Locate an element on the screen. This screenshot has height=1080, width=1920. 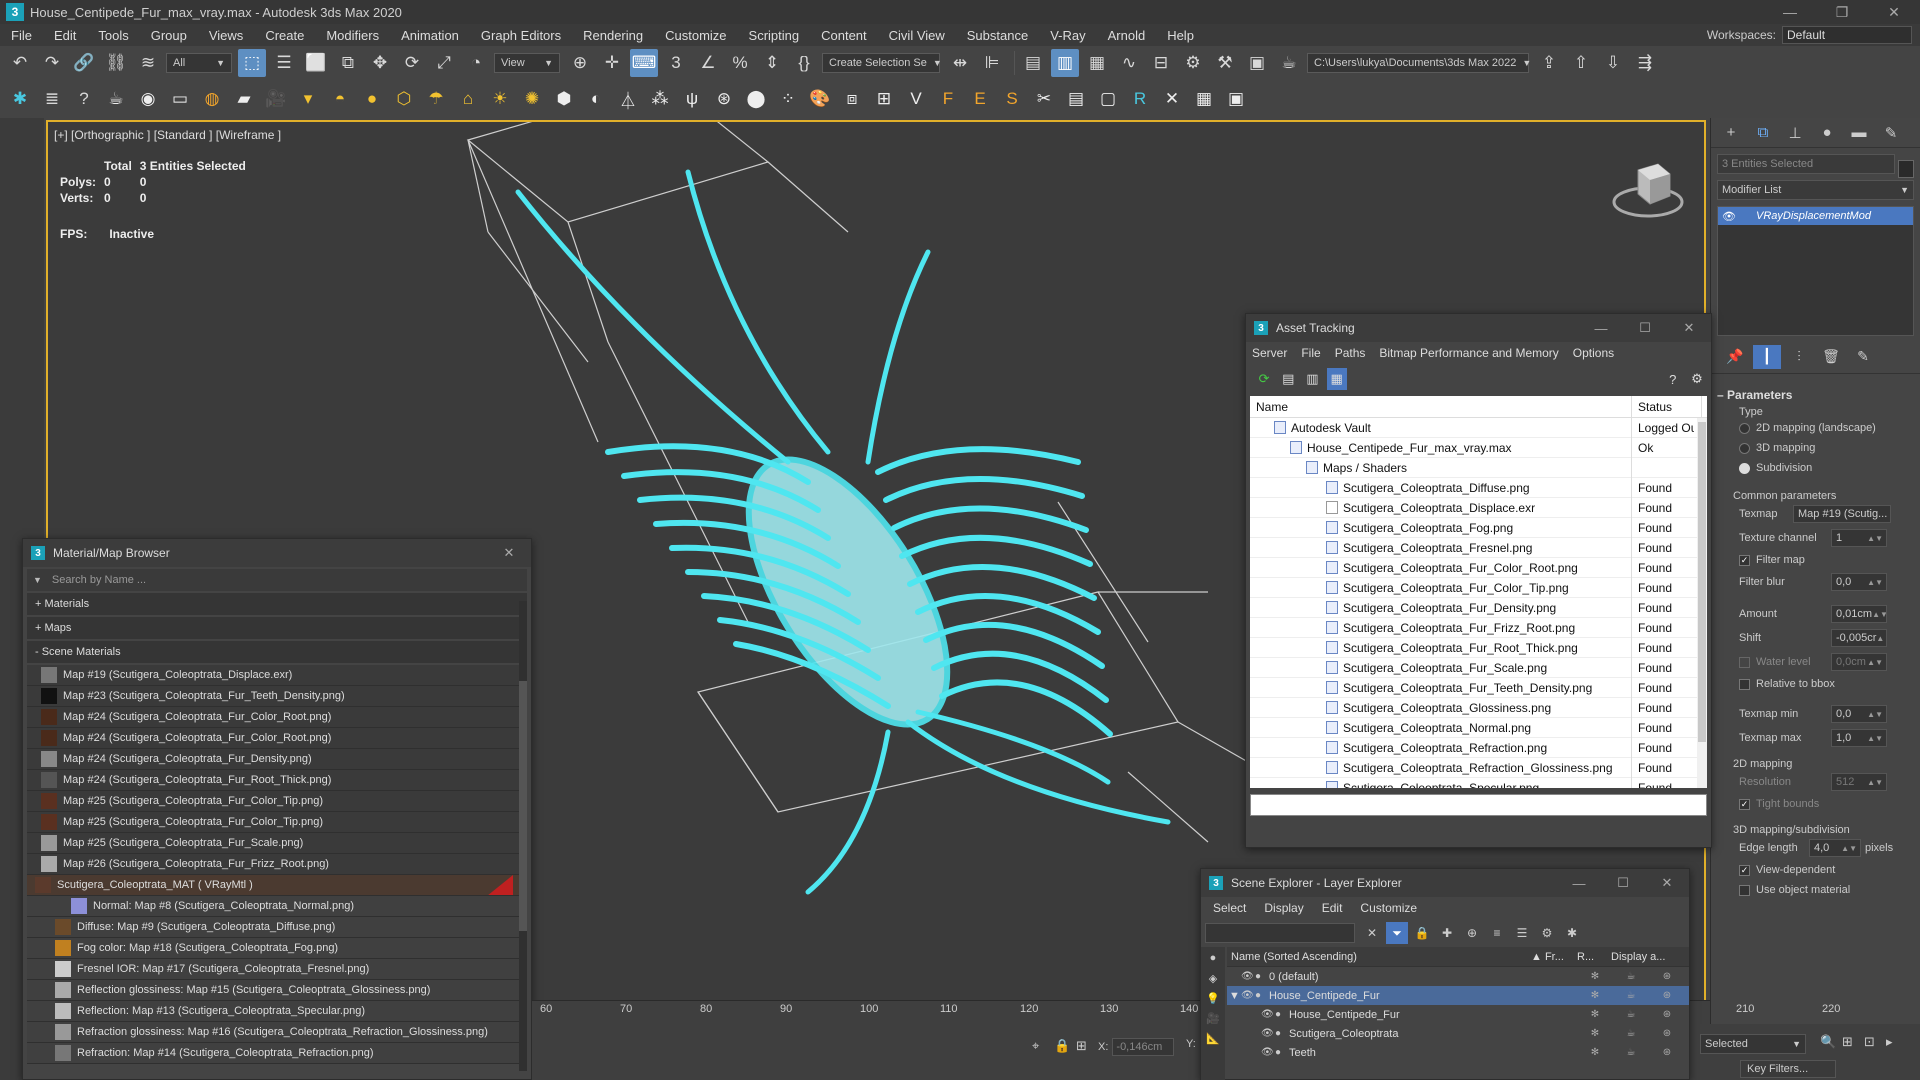
window-icon: ▢ is located at coordinates (1108, 99).